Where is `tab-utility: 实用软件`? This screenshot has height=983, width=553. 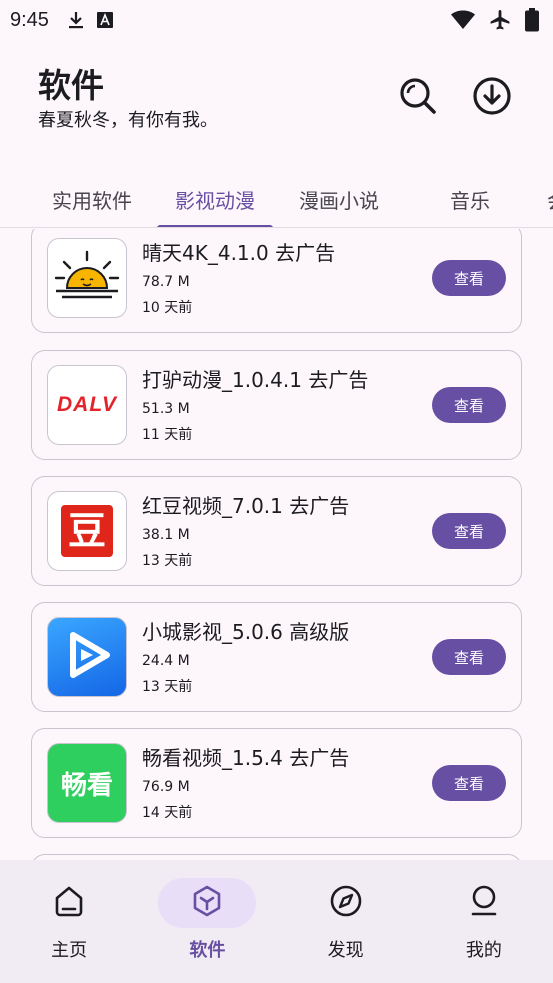 tab-utility: 实用软件 is located at coordinates (92, 198).